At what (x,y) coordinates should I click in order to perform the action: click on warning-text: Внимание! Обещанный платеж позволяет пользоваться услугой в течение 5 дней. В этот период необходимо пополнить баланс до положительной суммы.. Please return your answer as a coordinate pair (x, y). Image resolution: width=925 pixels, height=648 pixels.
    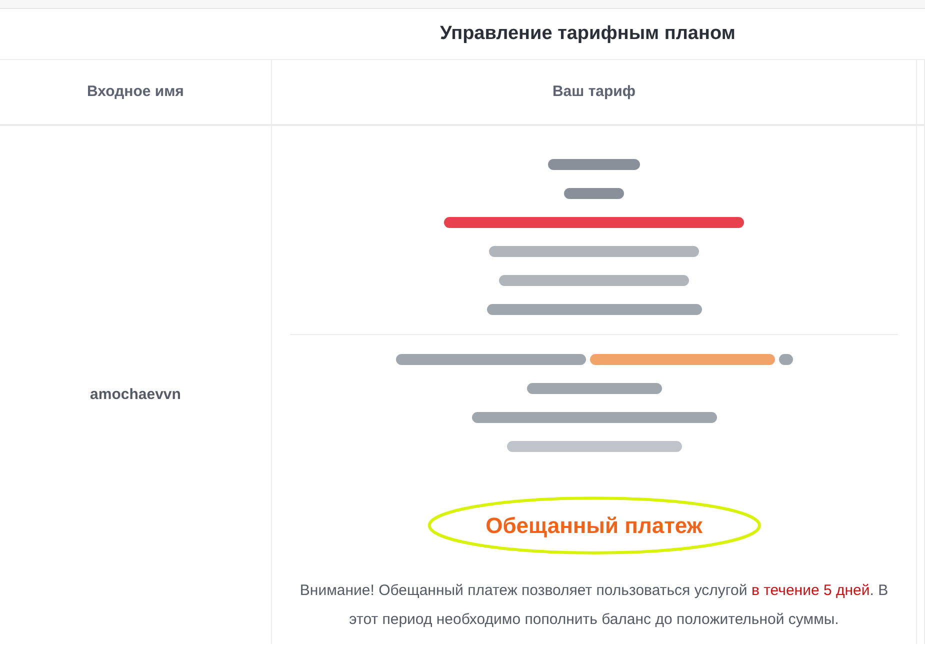
    Looking at the image, I should click on (594, 605).